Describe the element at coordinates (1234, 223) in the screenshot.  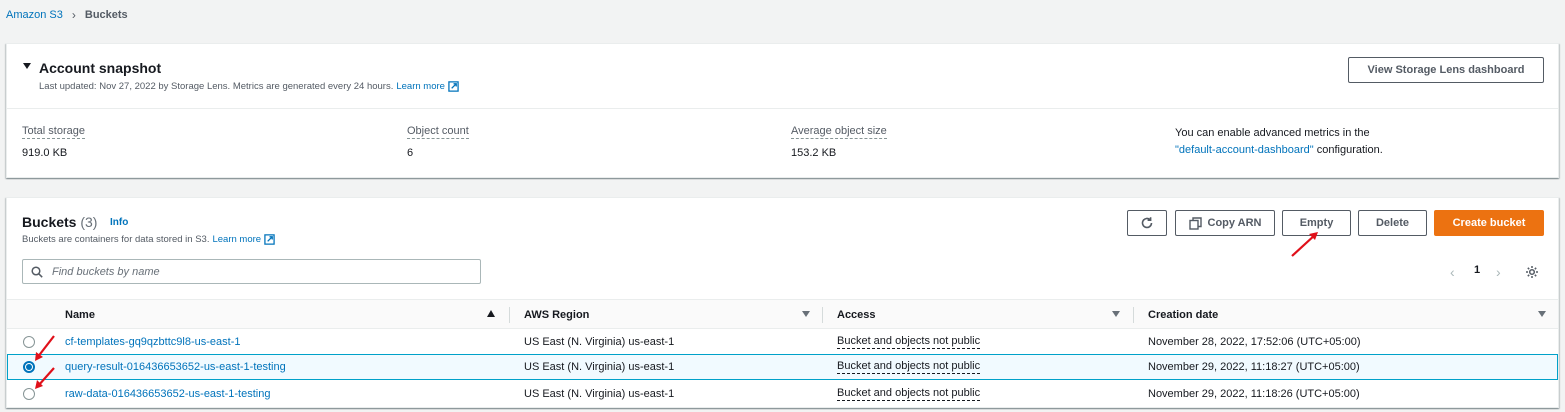
I see `copy-arn-label: Copy ARN` at that location.